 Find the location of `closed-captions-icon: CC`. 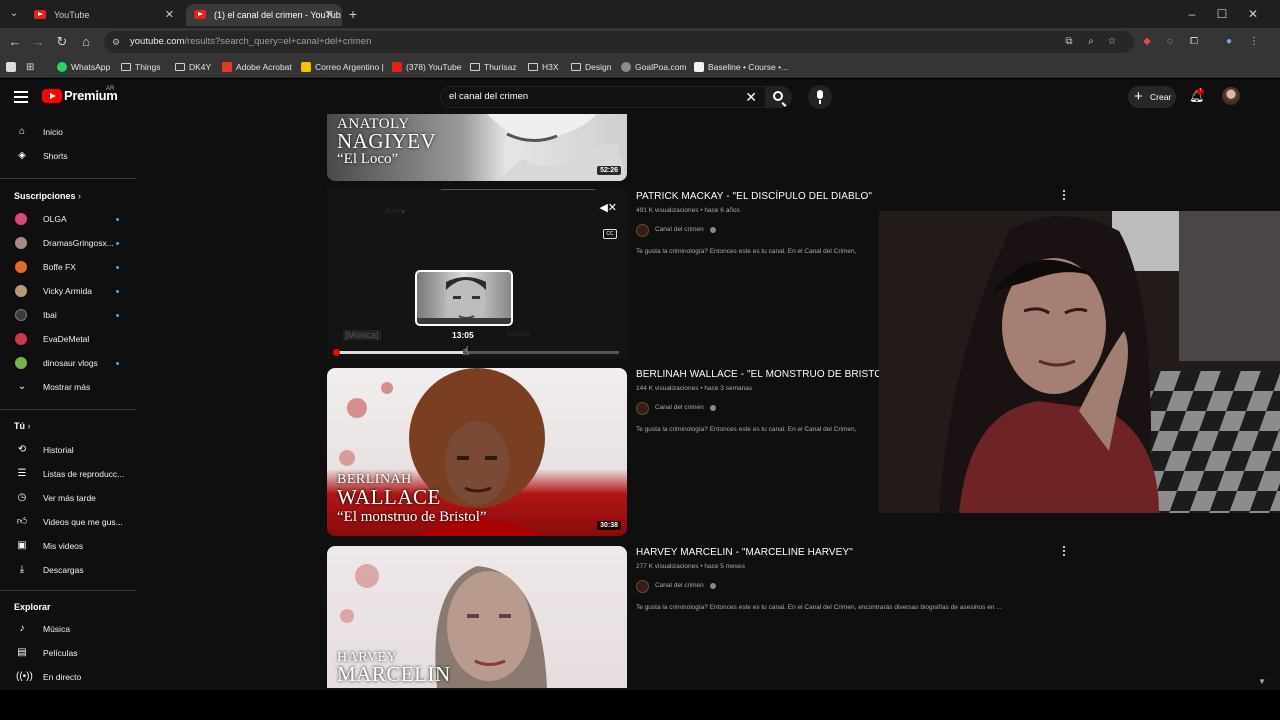

closed-captions-icon: CC is located at coordinates (610, 234).